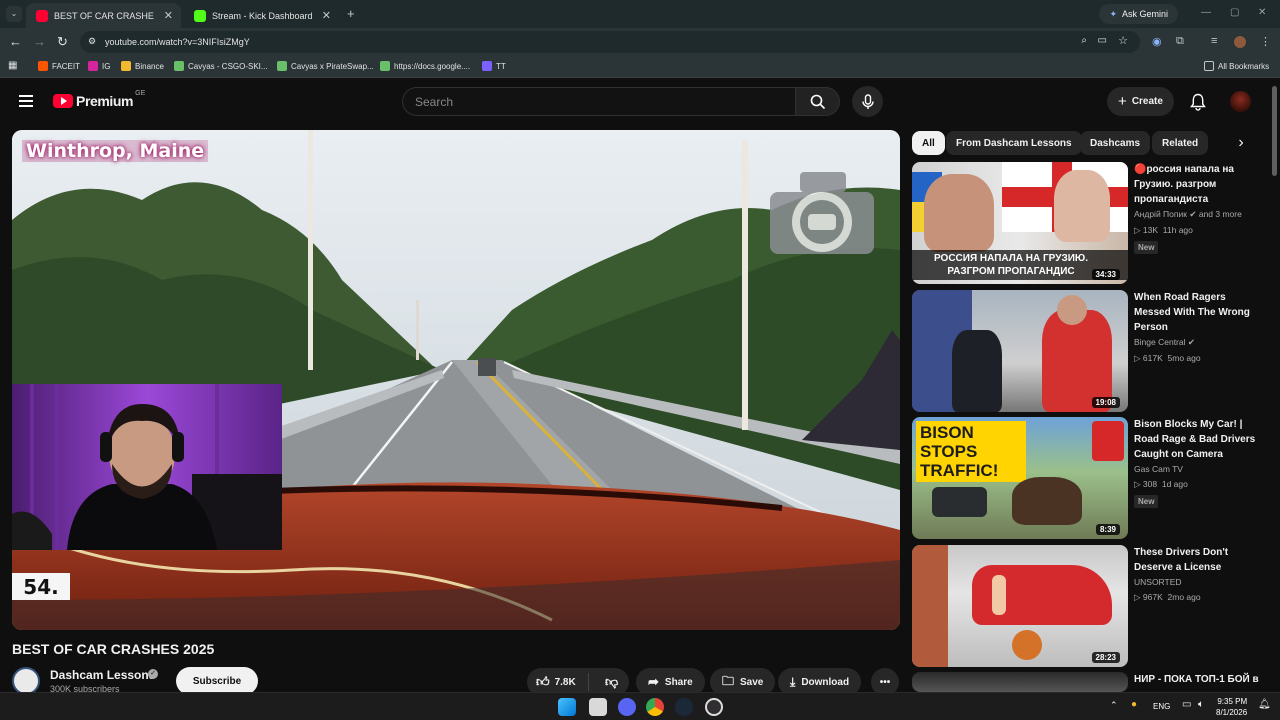 The width and height of the screenshot is (1280, 720). Describe the element at coordinates (1240, 42) in the screenshot. I see `profile-avatar-icon` at that location.